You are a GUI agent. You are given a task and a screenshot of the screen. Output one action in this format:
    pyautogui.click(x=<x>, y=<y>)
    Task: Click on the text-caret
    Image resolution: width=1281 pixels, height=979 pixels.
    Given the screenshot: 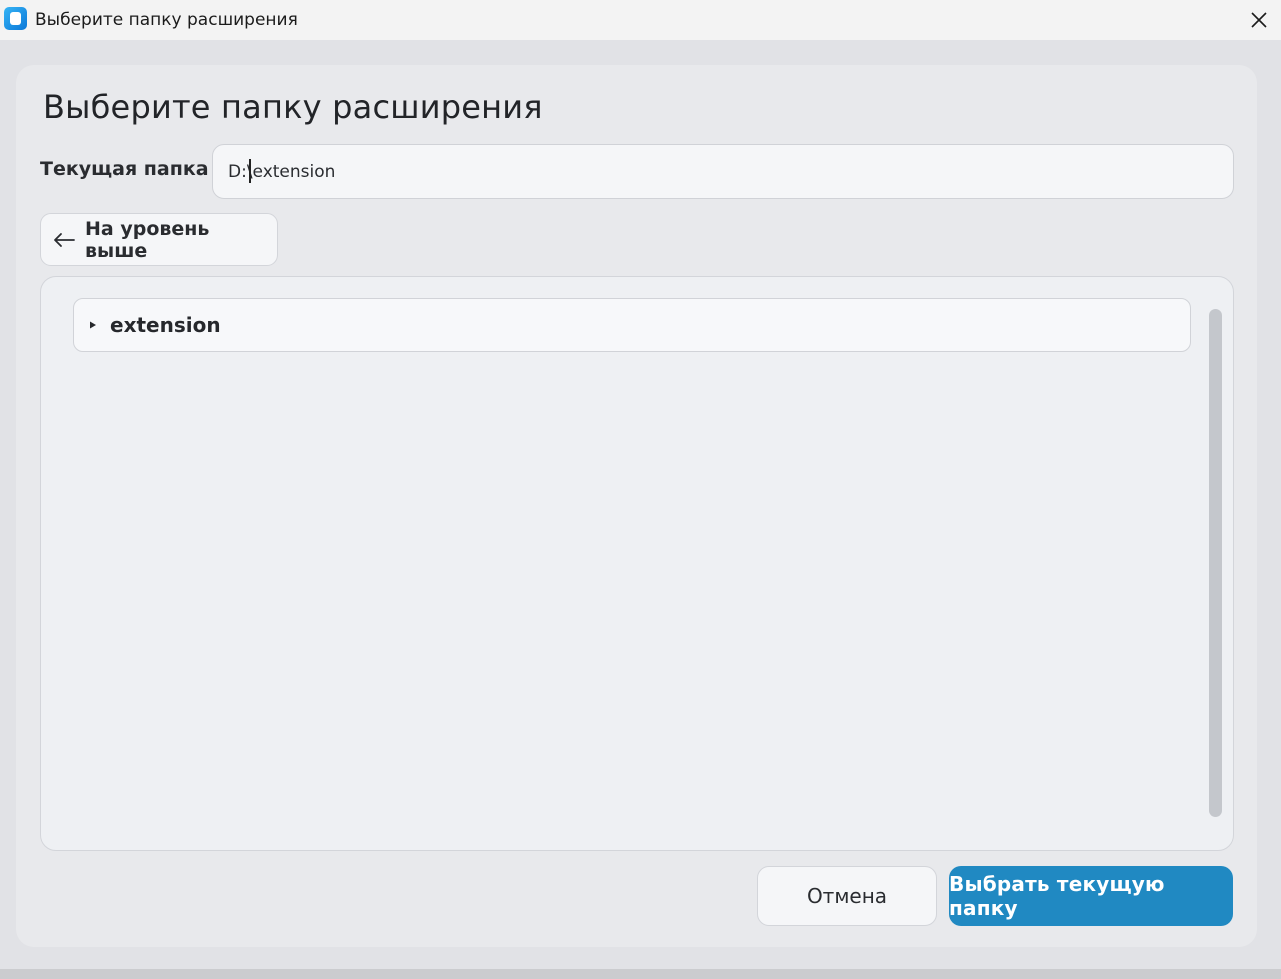 What is the action you would take?
    pyautogui.click(x=250, y=171)
    